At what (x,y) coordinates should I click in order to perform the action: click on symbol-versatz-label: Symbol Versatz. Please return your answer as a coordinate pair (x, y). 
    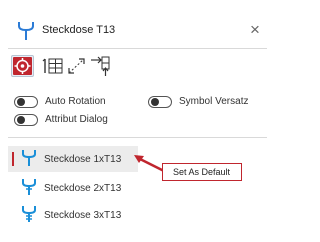
    Looking at the image, I should click on (214, 101).